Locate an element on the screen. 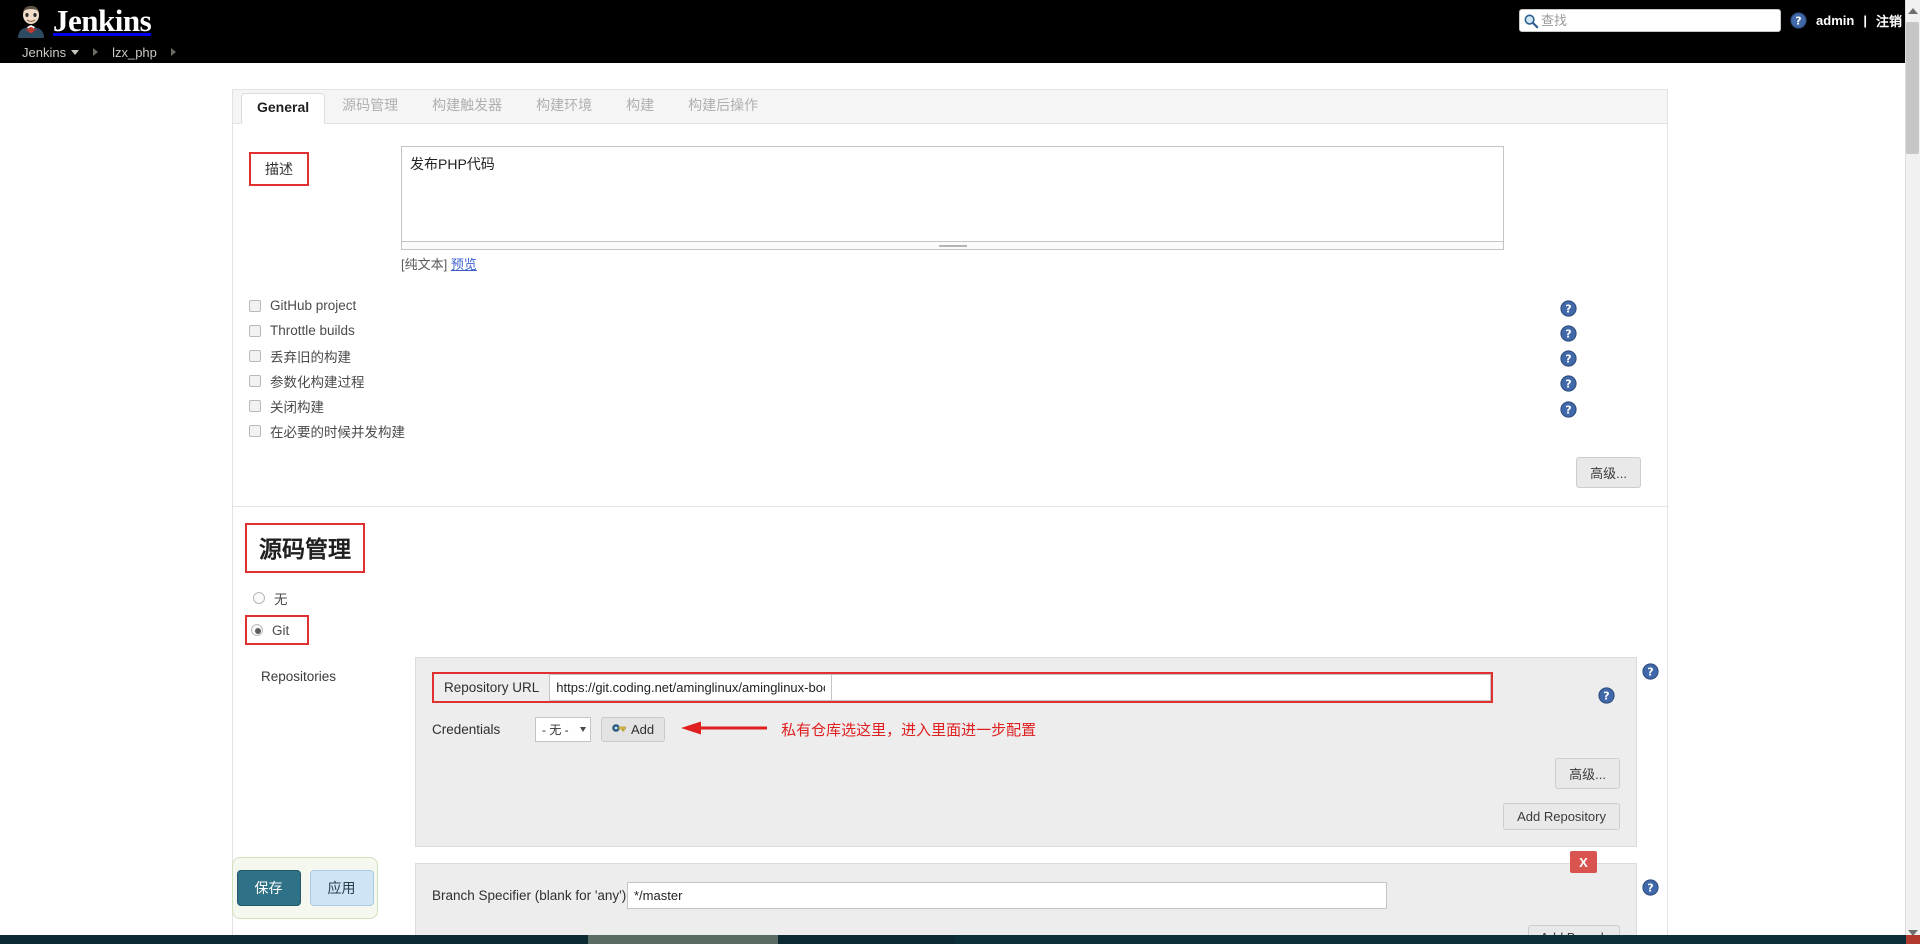  vertical-scrollbar is located at coordinates (1912, 472).